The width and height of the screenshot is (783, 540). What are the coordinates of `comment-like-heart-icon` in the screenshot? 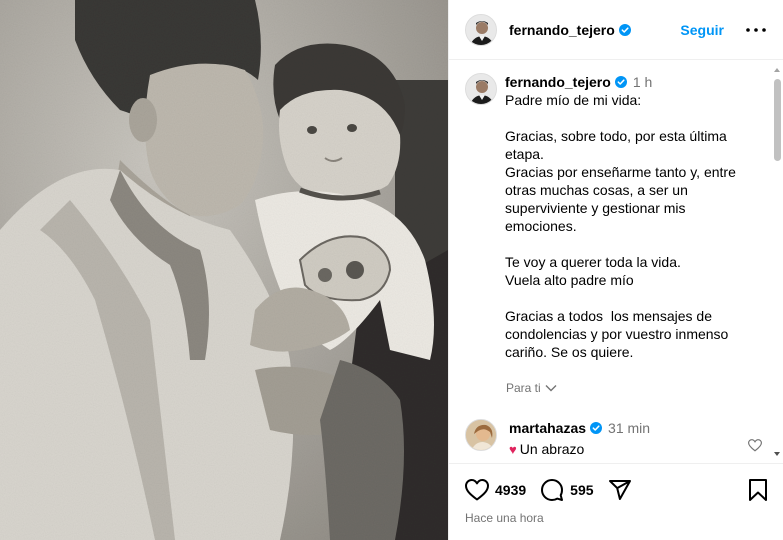 It's located at (755, 448).